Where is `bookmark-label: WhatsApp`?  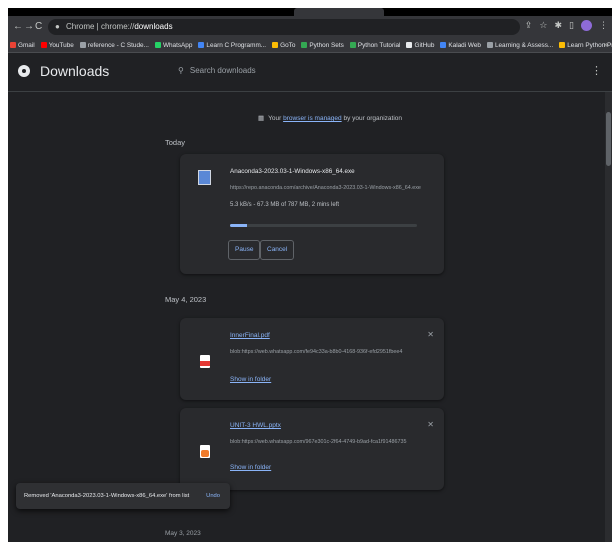
bookmark-label: WhatsApp is located at coordinates (177, 45).